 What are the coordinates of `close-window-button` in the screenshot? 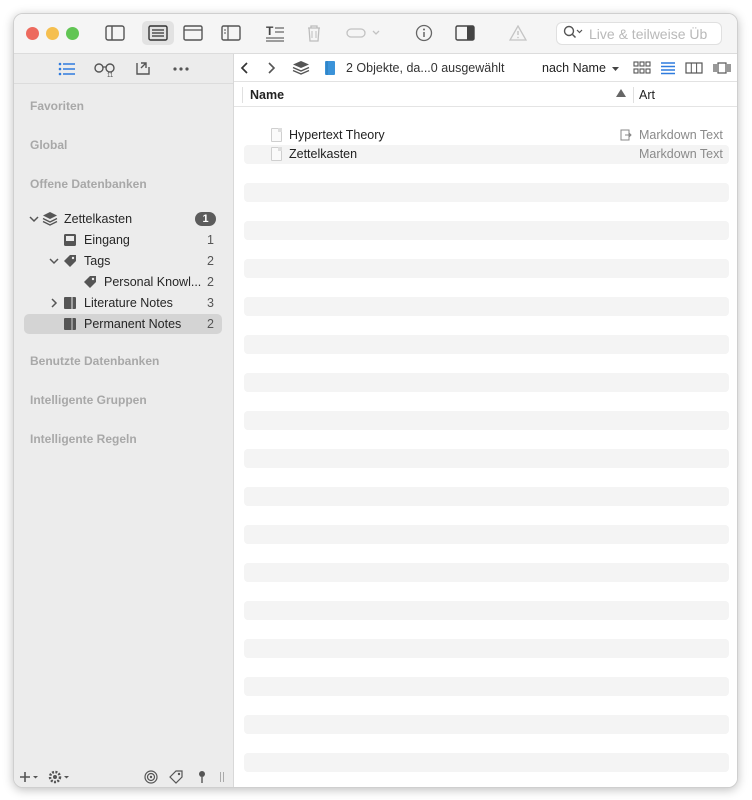 It's located at (32, 33).